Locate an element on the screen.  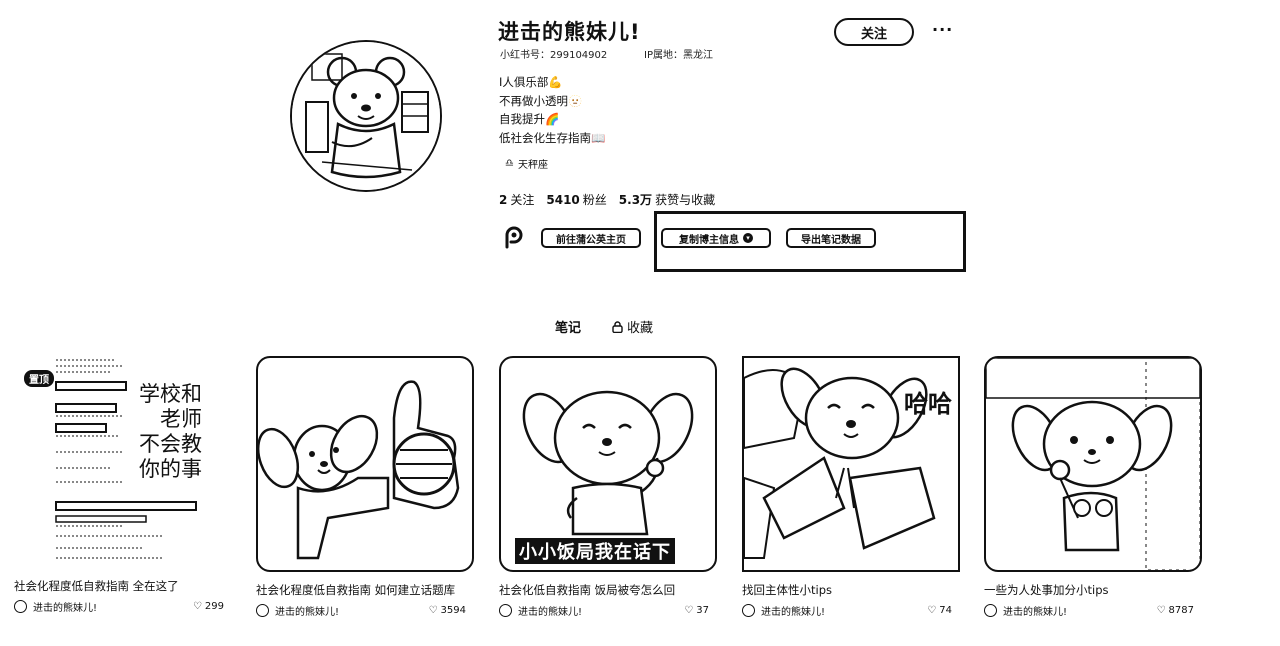
goto-pugongying-button: 前往蒲公英主页 is located at coordinates (591, 238).